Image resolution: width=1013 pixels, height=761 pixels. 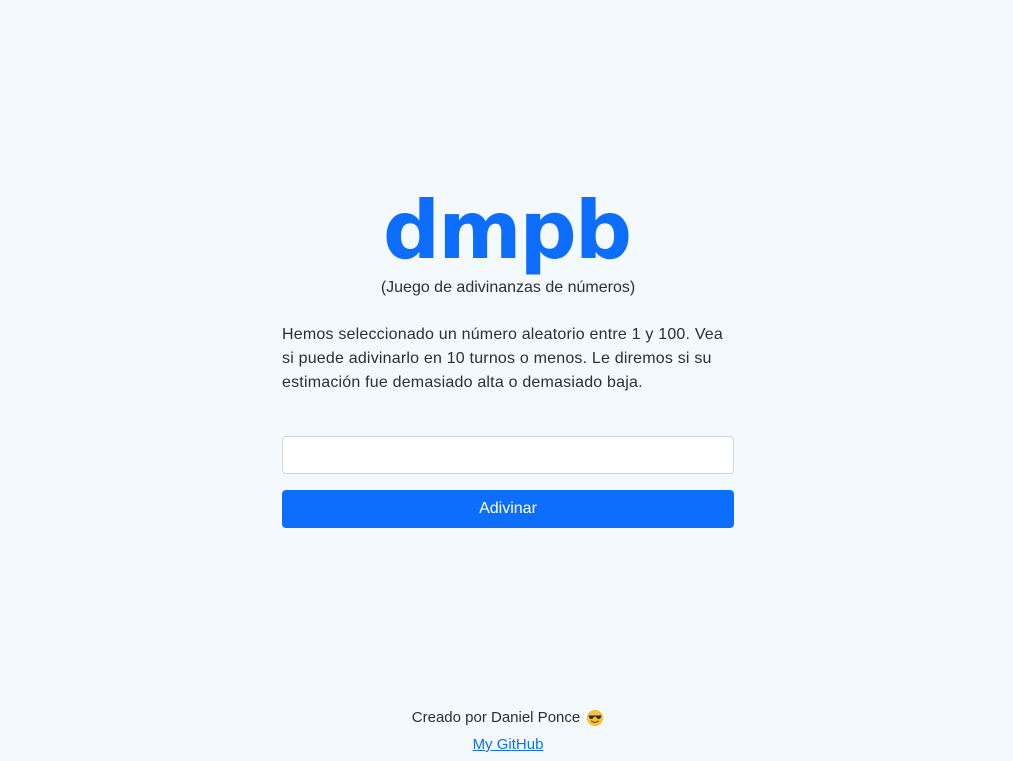 I want to click on guess-button: Adivinar, so click(x=508, y=509).